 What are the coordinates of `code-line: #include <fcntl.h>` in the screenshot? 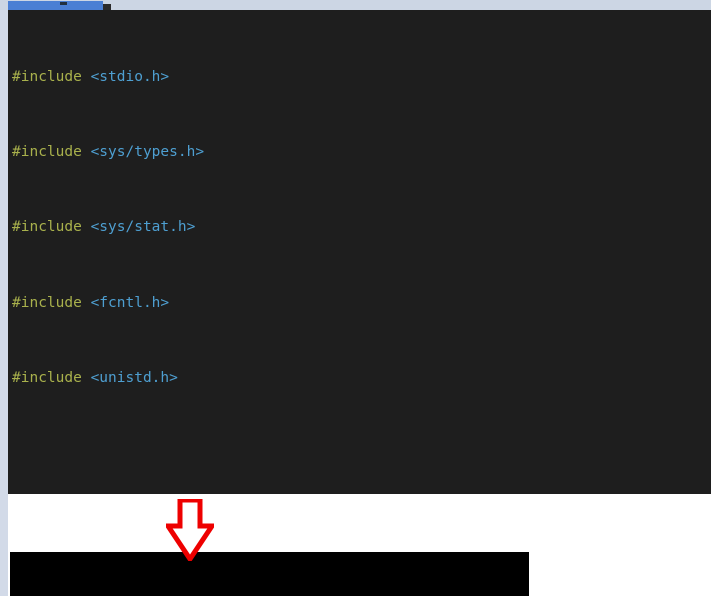 It's located at (359, 303).